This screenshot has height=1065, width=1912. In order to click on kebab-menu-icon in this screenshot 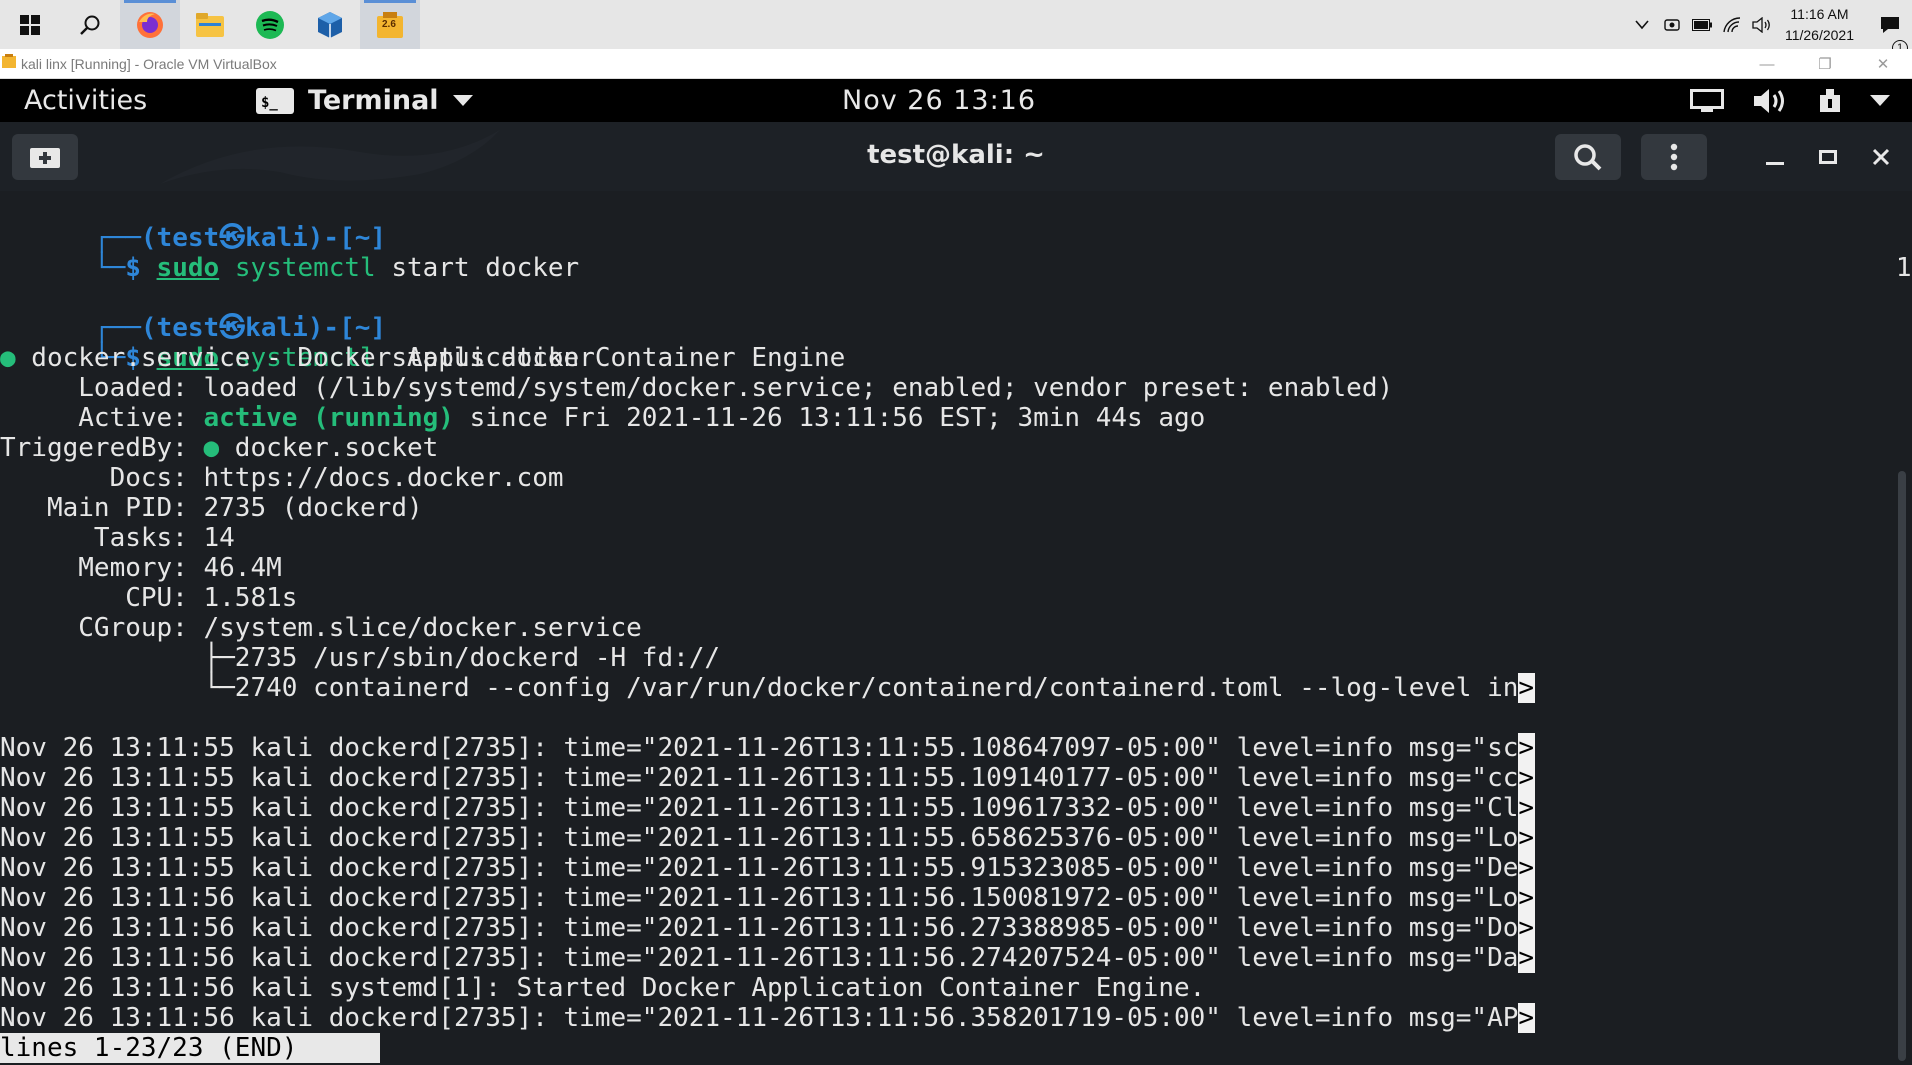, I will do `click(1674, 157)`.